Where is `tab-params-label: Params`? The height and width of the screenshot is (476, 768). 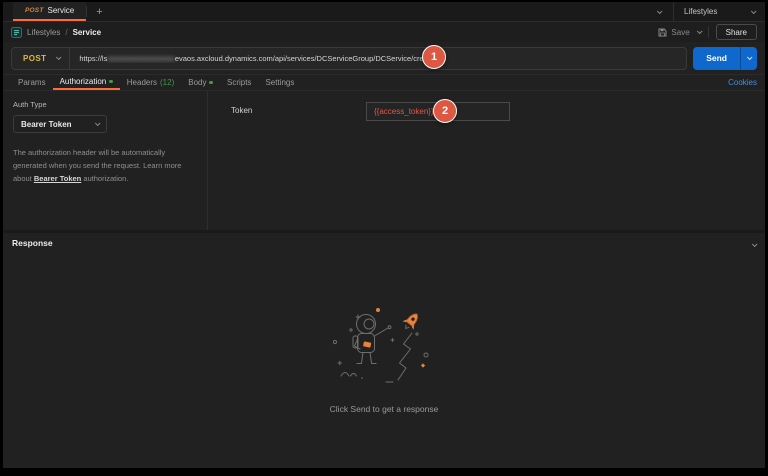 tab-params-label: Params is located at coordinates (32, 82).